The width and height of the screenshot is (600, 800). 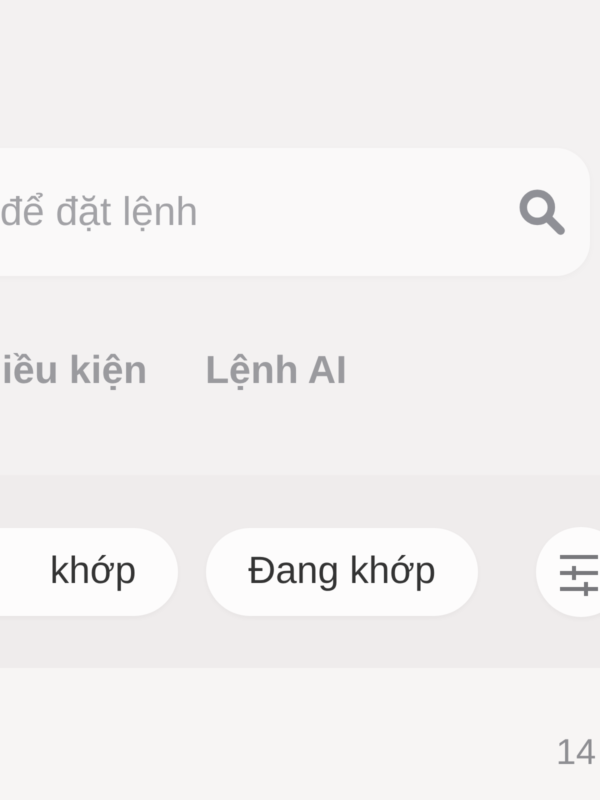 What do you see at coordinates (576, 752) in the screenshot?
I see `value-text: 14` at bounding box center [576, 752].